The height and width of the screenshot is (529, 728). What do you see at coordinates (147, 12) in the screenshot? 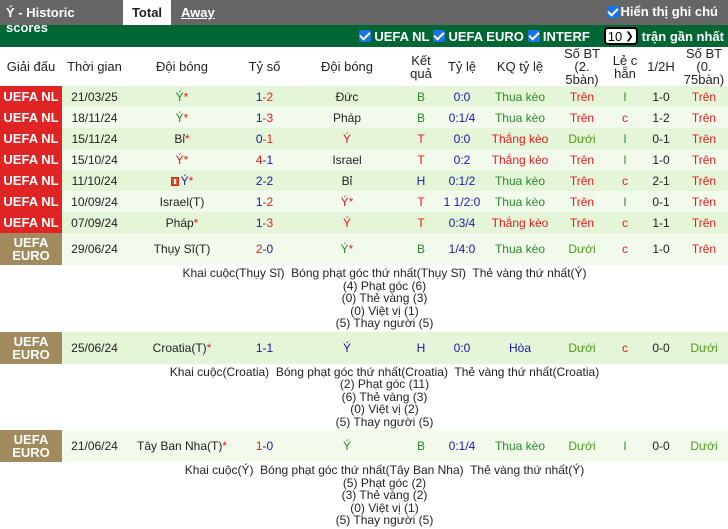
I see `tab-total: Total` at bounding box center [147, 12].